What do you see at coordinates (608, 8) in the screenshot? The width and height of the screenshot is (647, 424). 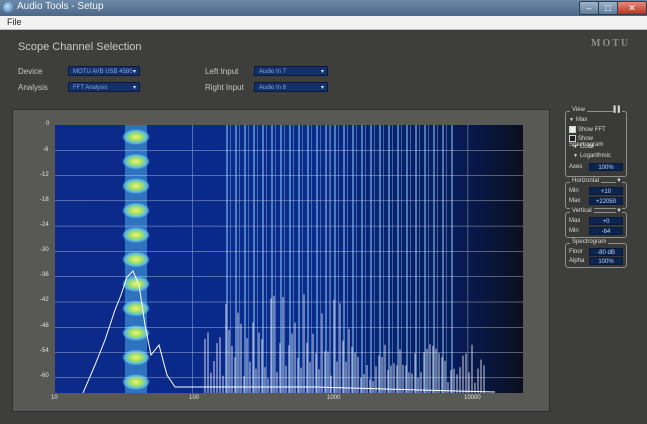 I see `maximize-button: □` at bounding box center [608, 8].